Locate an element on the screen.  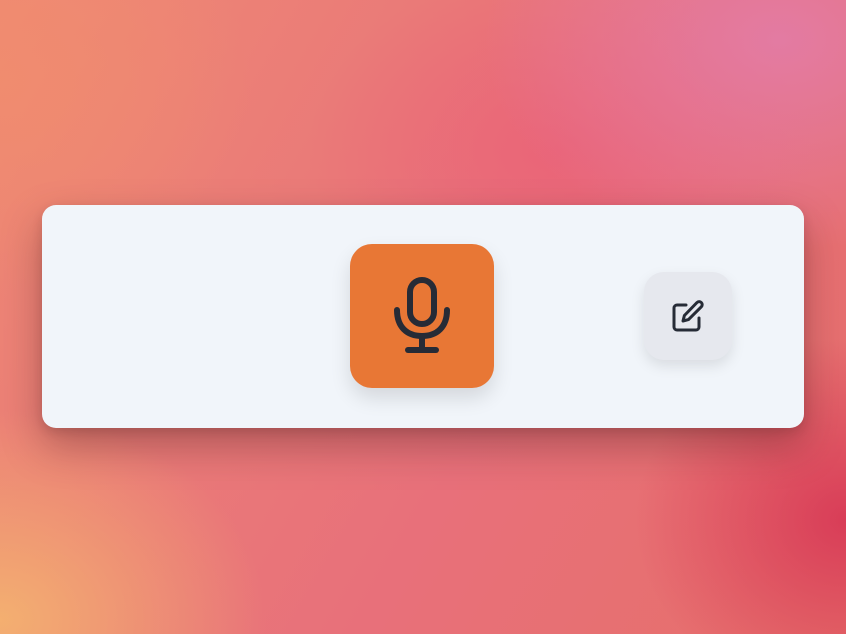
microphone-icon is located at coordinates (422, 316).